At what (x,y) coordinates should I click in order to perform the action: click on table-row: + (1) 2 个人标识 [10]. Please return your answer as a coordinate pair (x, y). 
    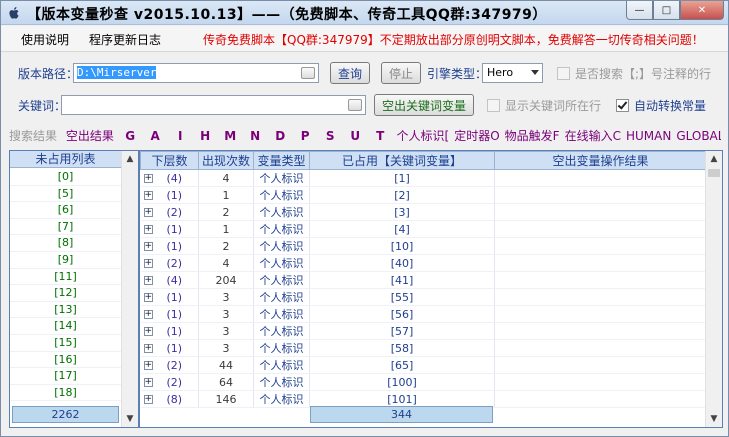
    Looking at the image, I should click on (423, 246).